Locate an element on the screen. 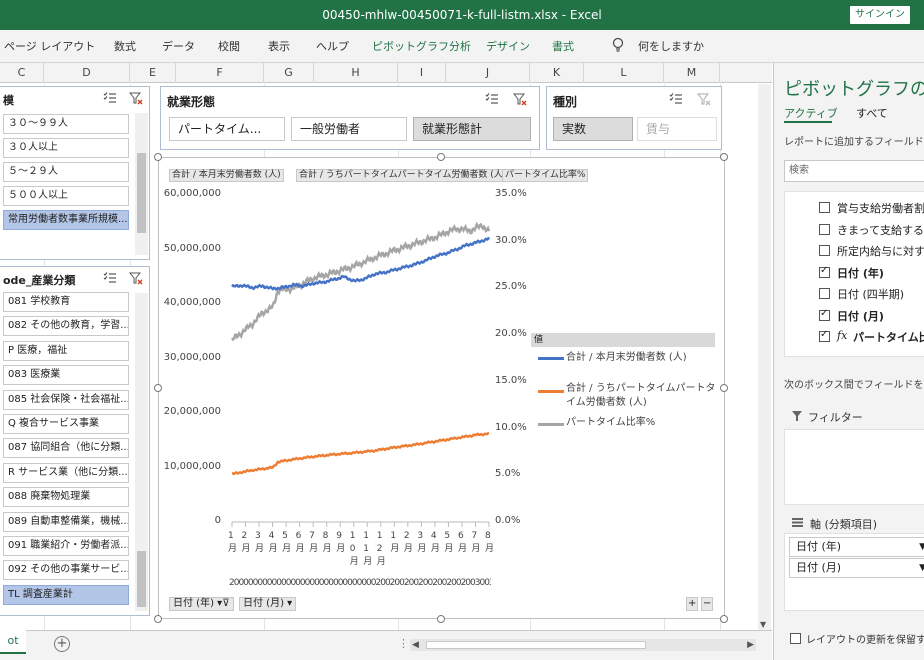 This screenshot has height=660, width=924. column-header-c: C is located at coordinates (22, 73).